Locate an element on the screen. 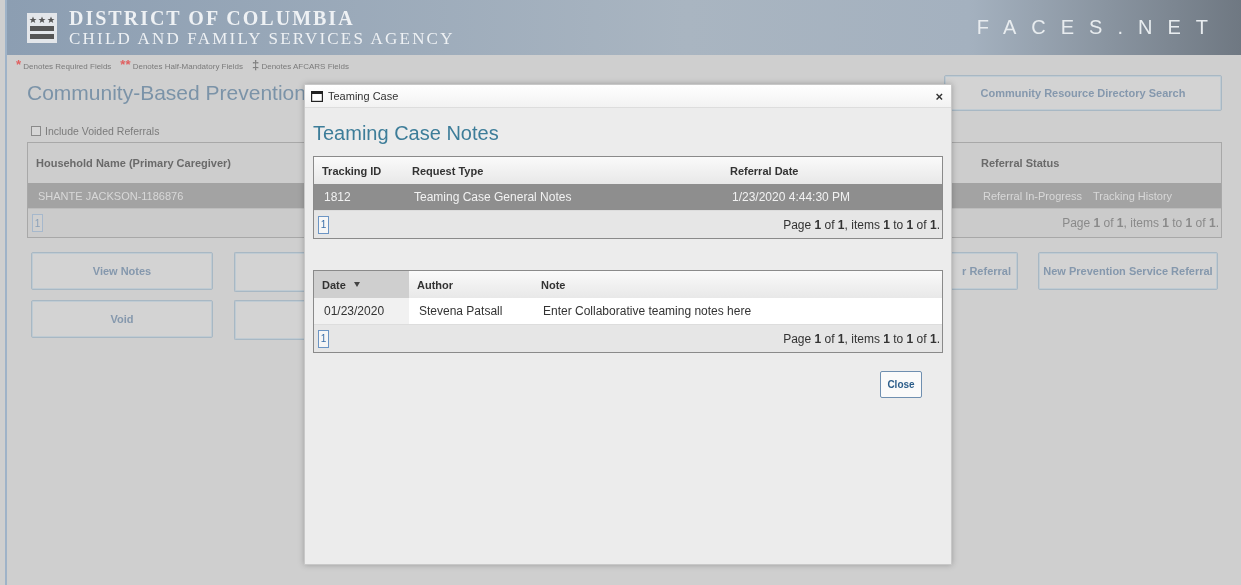 The width and height of the screenshot is (1241, 585). table-cell: Stevena Patsall is located at coordinates (471, 311).